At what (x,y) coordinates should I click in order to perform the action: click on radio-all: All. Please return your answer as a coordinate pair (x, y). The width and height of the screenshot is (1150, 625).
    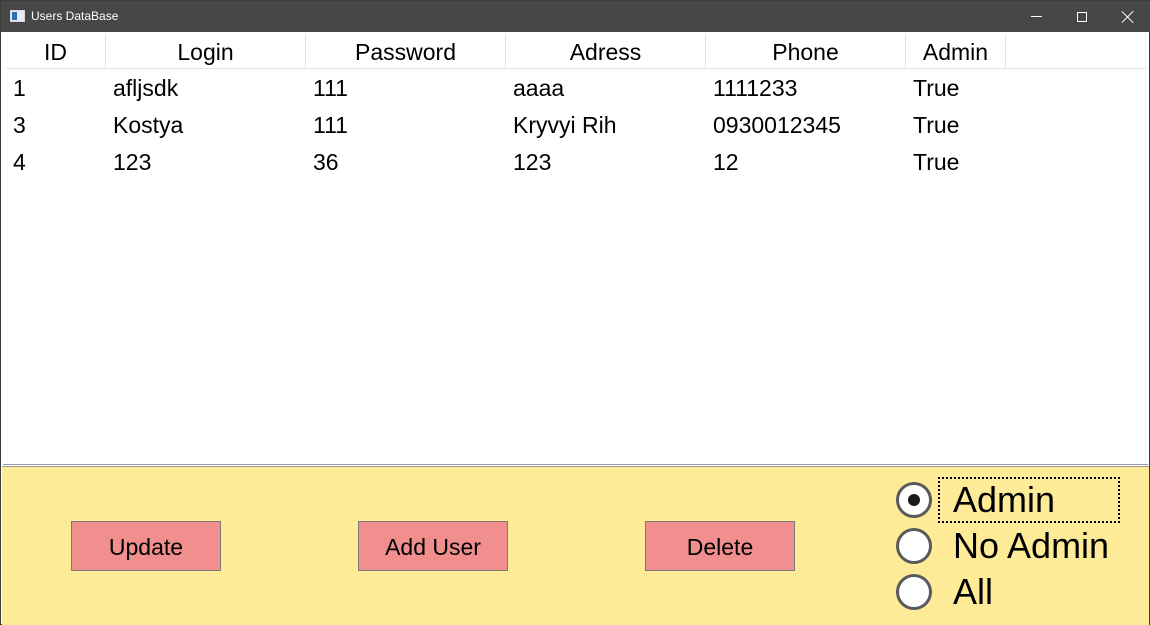
    Looking at the image, I should click on (1016, 592).